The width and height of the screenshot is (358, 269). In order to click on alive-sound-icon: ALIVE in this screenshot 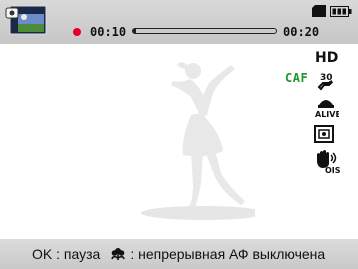, I will do `click(327, 109)`.